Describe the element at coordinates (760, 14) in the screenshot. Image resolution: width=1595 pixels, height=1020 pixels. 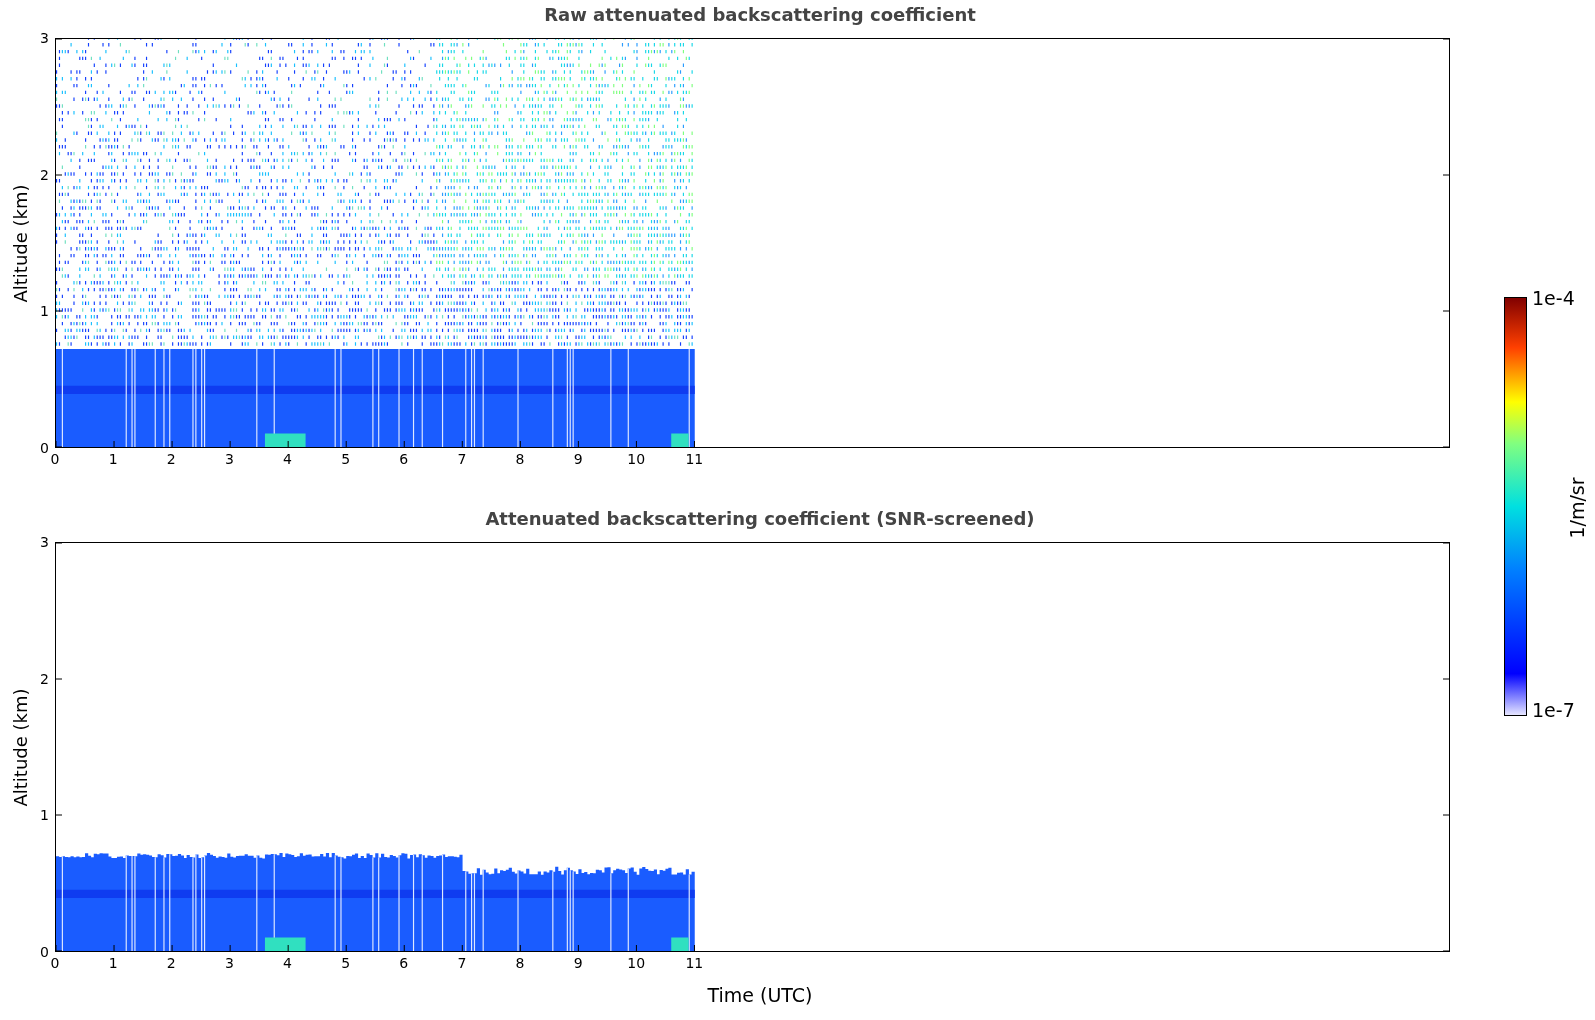
I see `plot-title: Raw attenuated backscattering coefficient` at that location.